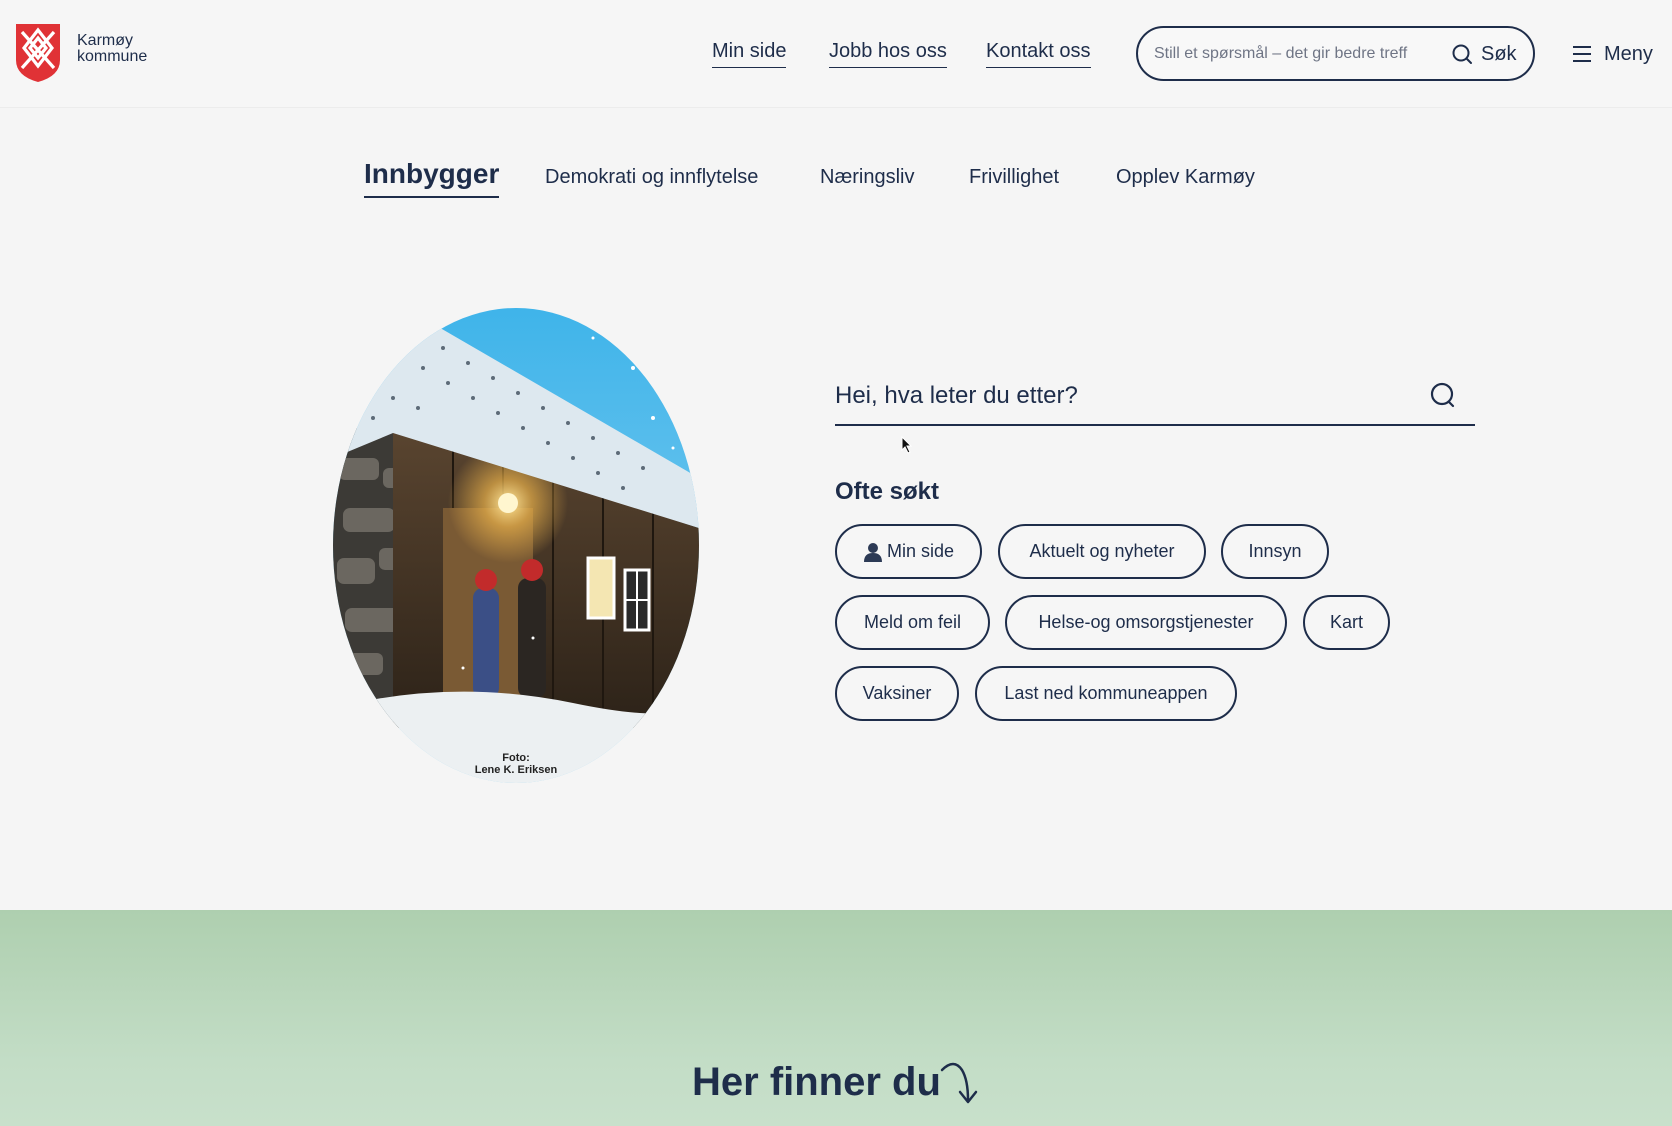 This screenshot has width=1672, height=1126. I want to click on tab-demokrati: Demokrati og innflytelse, so click(651, 177).